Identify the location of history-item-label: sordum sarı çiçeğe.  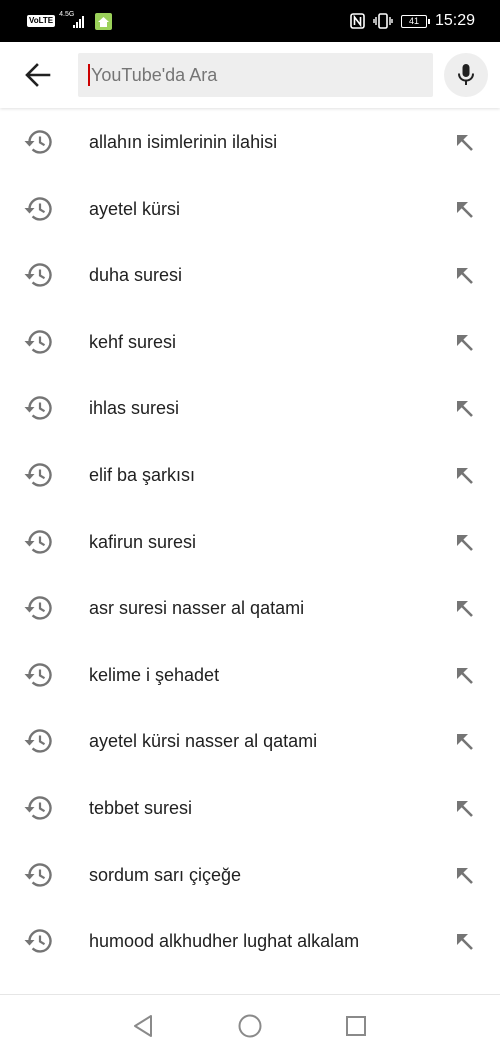
(165, 874).